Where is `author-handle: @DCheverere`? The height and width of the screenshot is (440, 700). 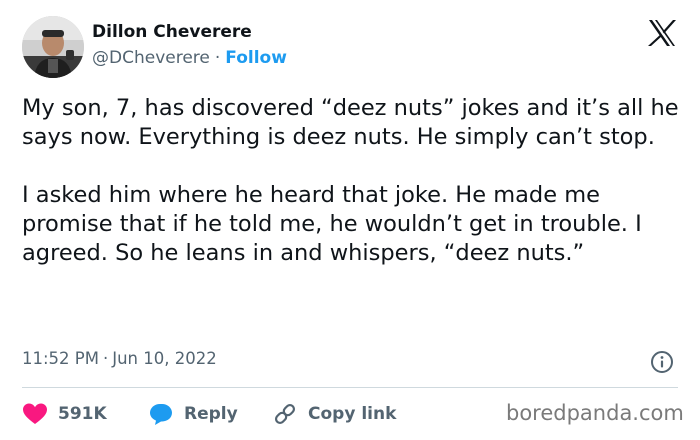 author-handle: @DCheverere is located at coordinates (151, 58).